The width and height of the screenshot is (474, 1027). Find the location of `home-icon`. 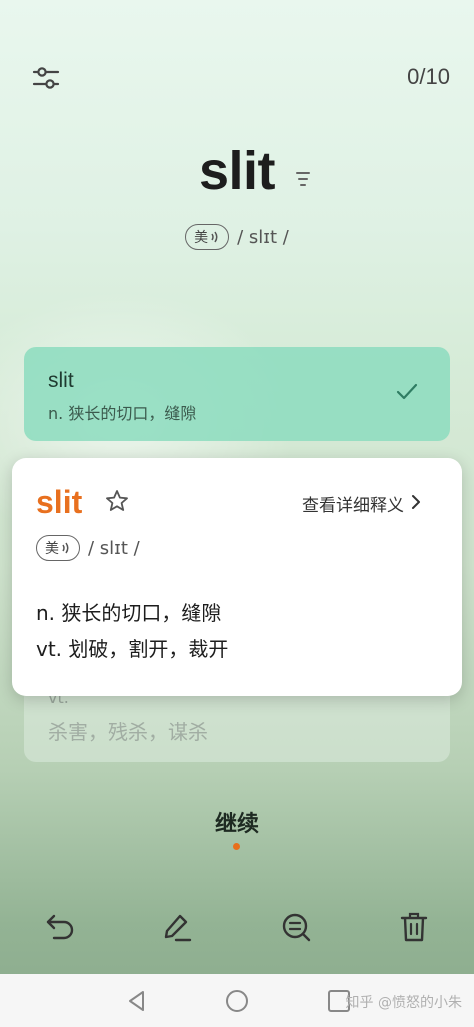

home-icon is located at coordinates (237, 1001).